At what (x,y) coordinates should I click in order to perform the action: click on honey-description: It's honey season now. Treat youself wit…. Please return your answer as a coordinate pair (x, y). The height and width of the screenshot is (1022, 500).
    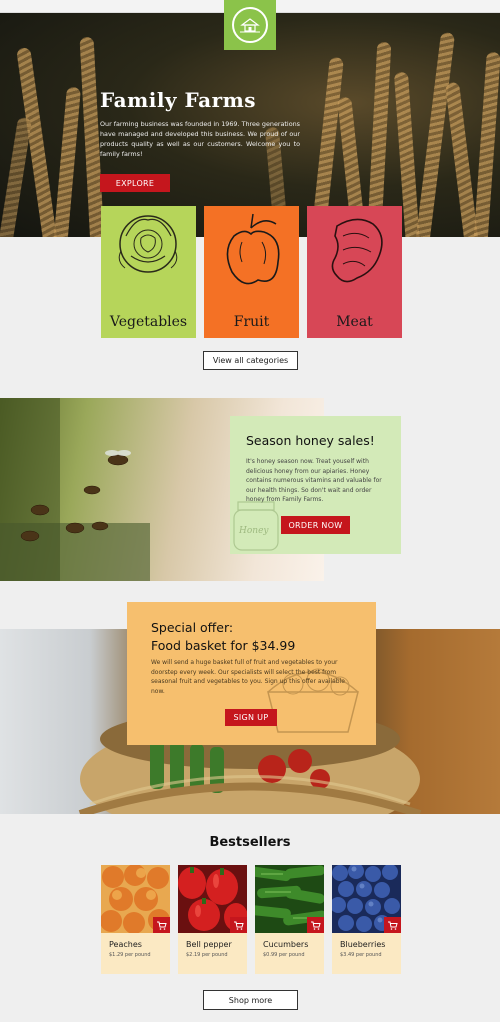
    Looking at the image, I should click on (314, 481).